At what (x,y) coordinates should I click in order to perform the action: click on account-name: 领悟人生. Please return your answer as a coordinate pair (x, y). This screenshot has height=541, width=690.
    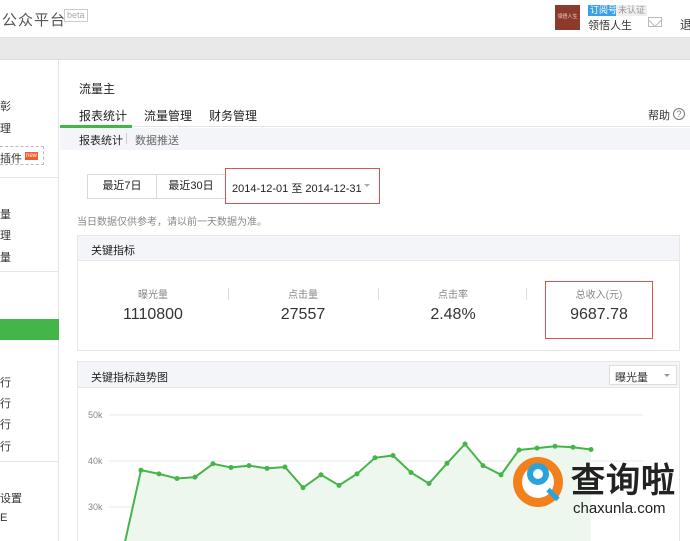
    Looking at the image, I should click on (610, 25).